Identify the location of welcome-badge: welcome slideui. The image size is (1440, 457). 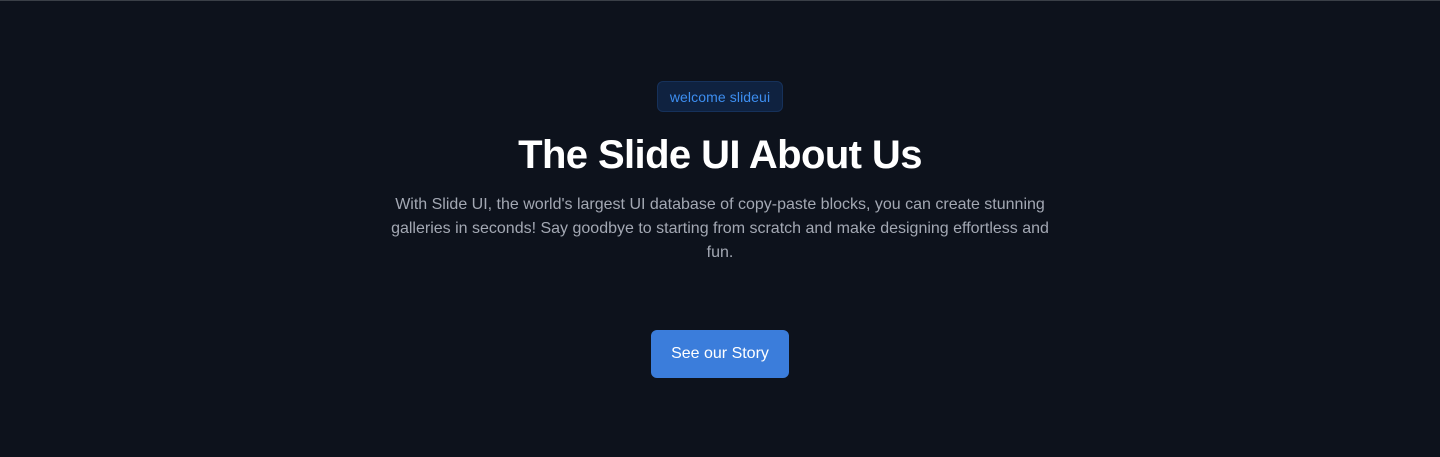
(720, 96).